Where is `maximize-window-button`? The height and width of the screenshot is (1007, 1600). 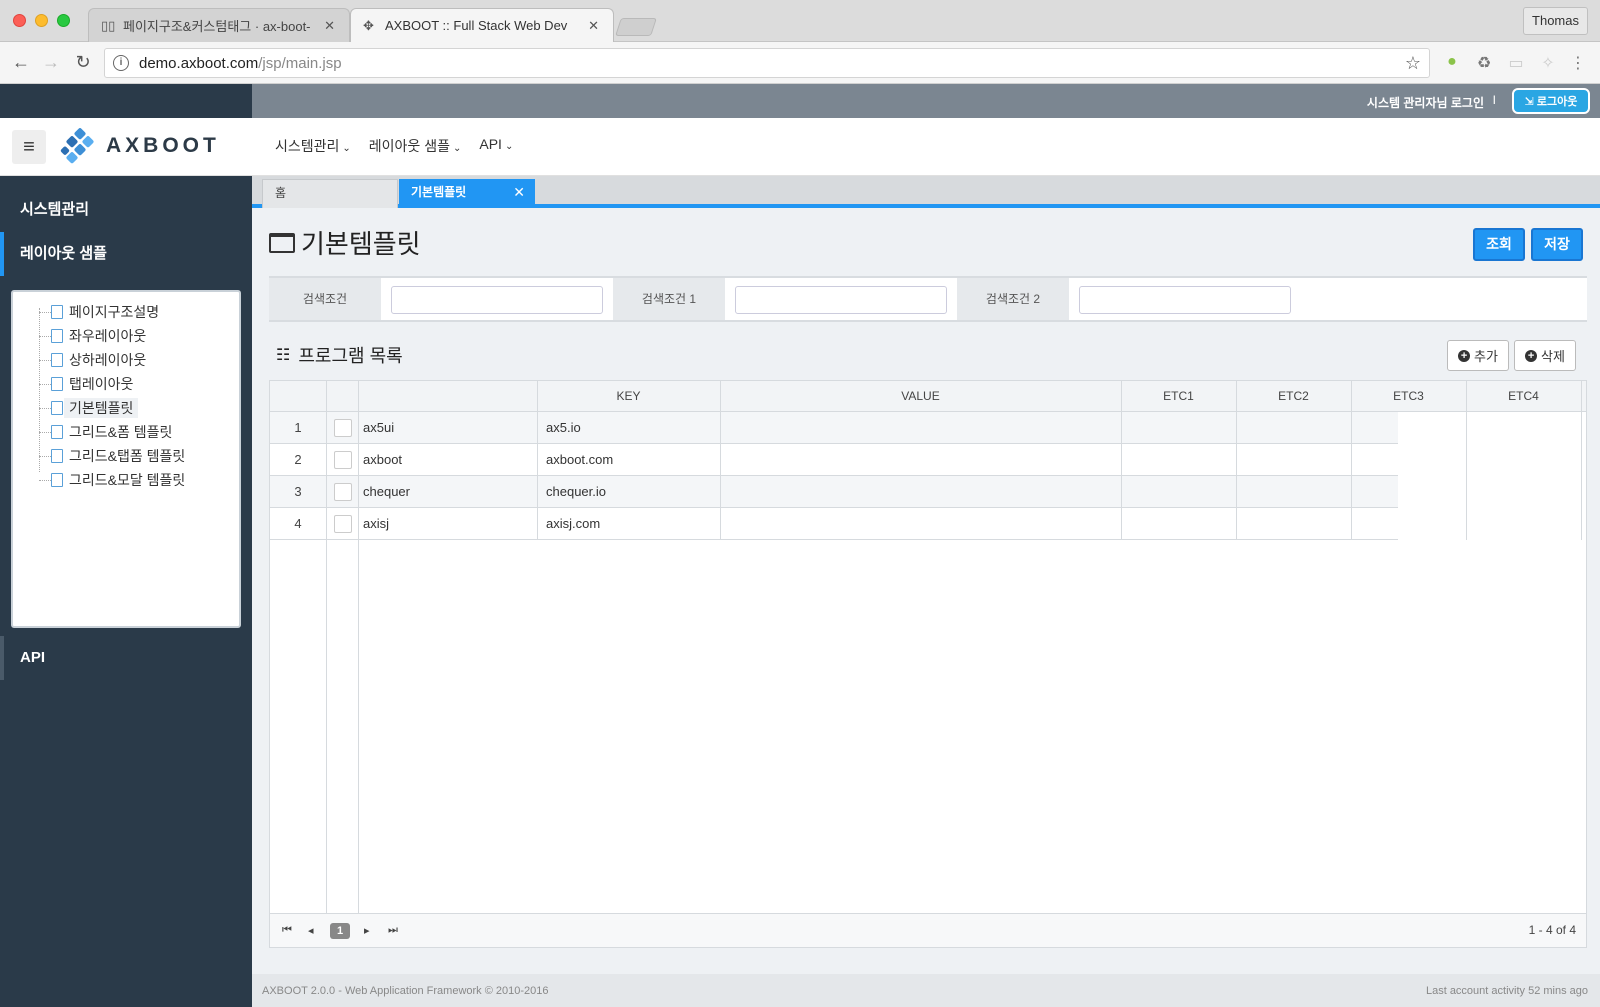
maximize-window-button is located at coordinates (63, 20).